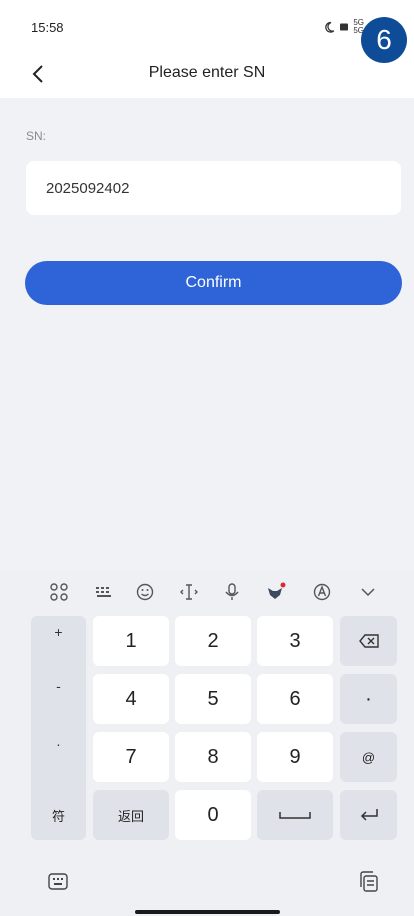 Image resolution: width=414 pixels, height=916 pixels. Describe the element at coordinates (58, 815) in the screenshot. I see `symbols-key: 符` at that location.